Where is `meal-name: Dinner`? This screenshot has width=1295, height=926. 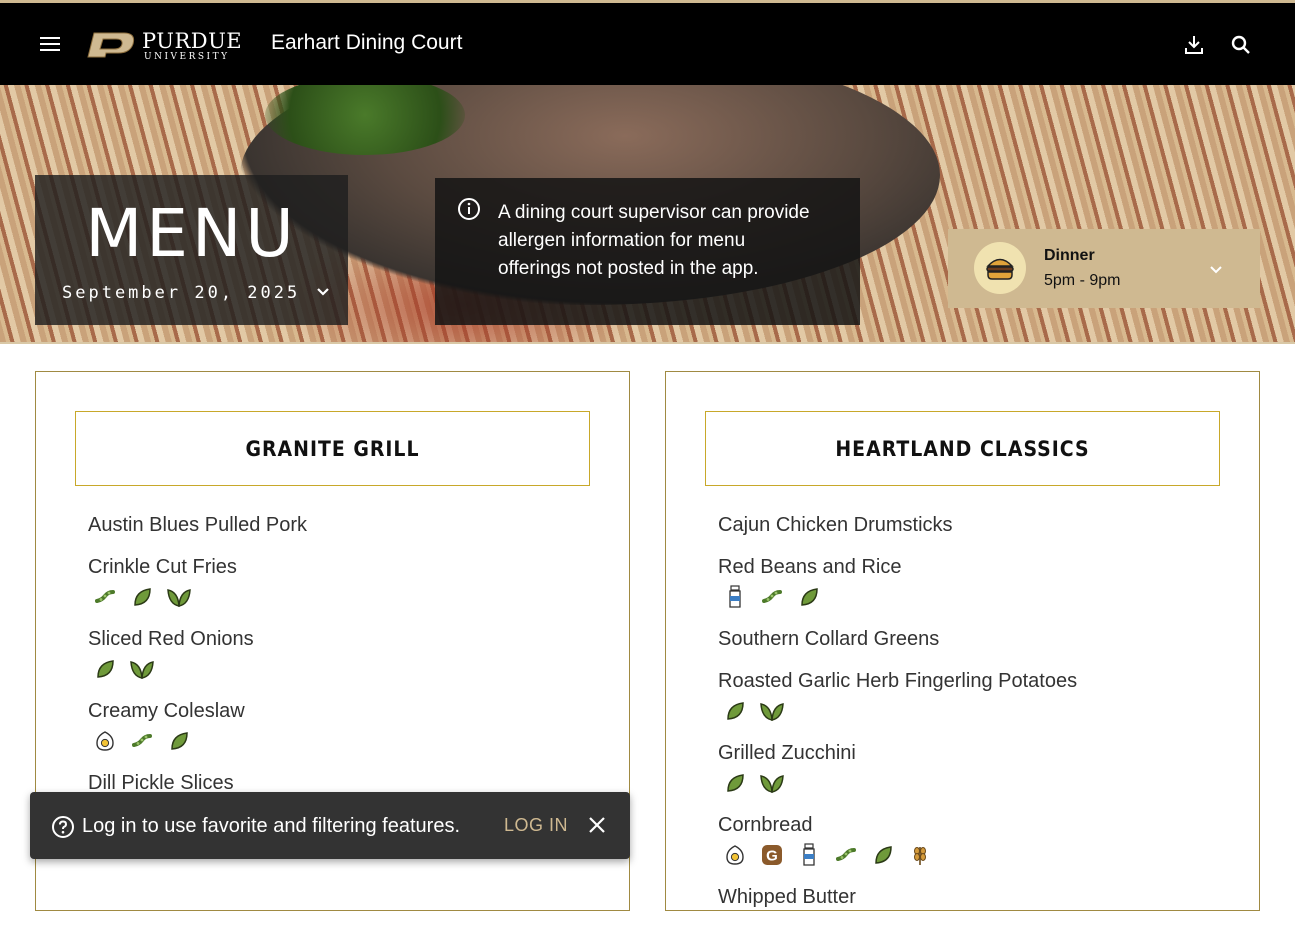
meal-name: Dinner is located at coordinates (1069, 255).